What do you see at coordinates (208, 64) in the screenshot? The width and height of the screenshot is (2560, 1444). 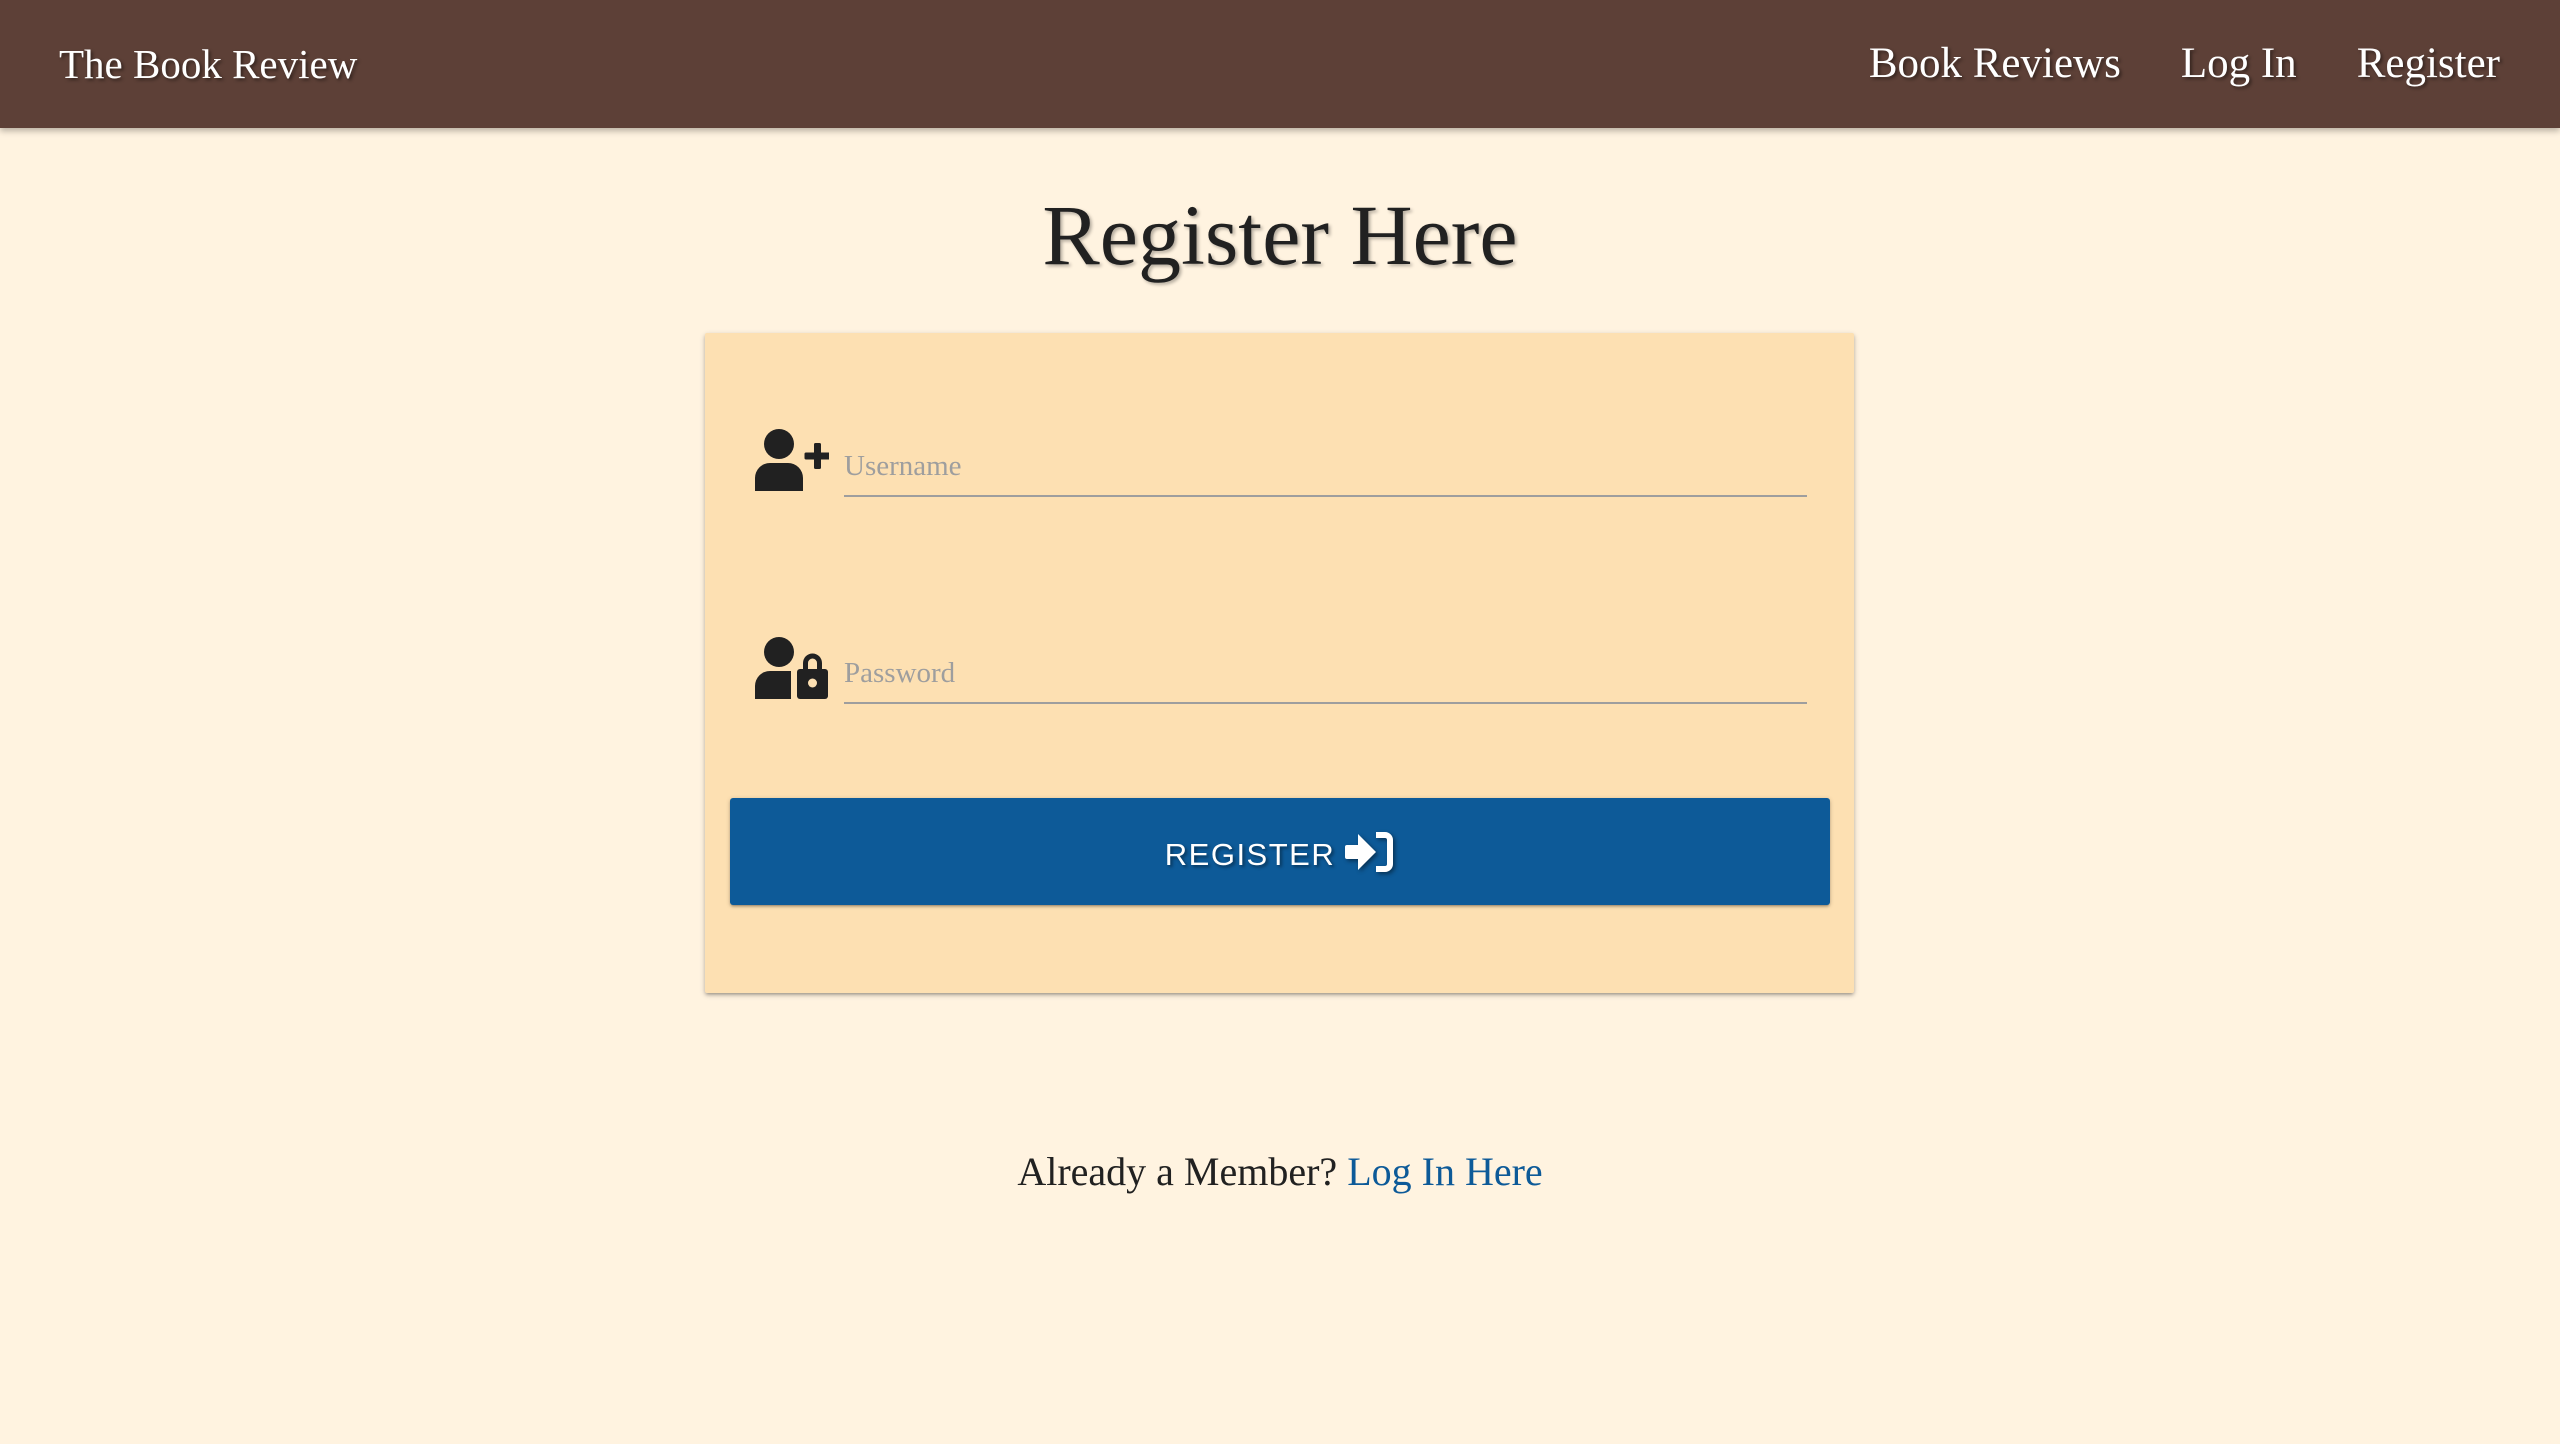 I see `brand-logo-link: The Book Review` at bounding box center [208, 64].